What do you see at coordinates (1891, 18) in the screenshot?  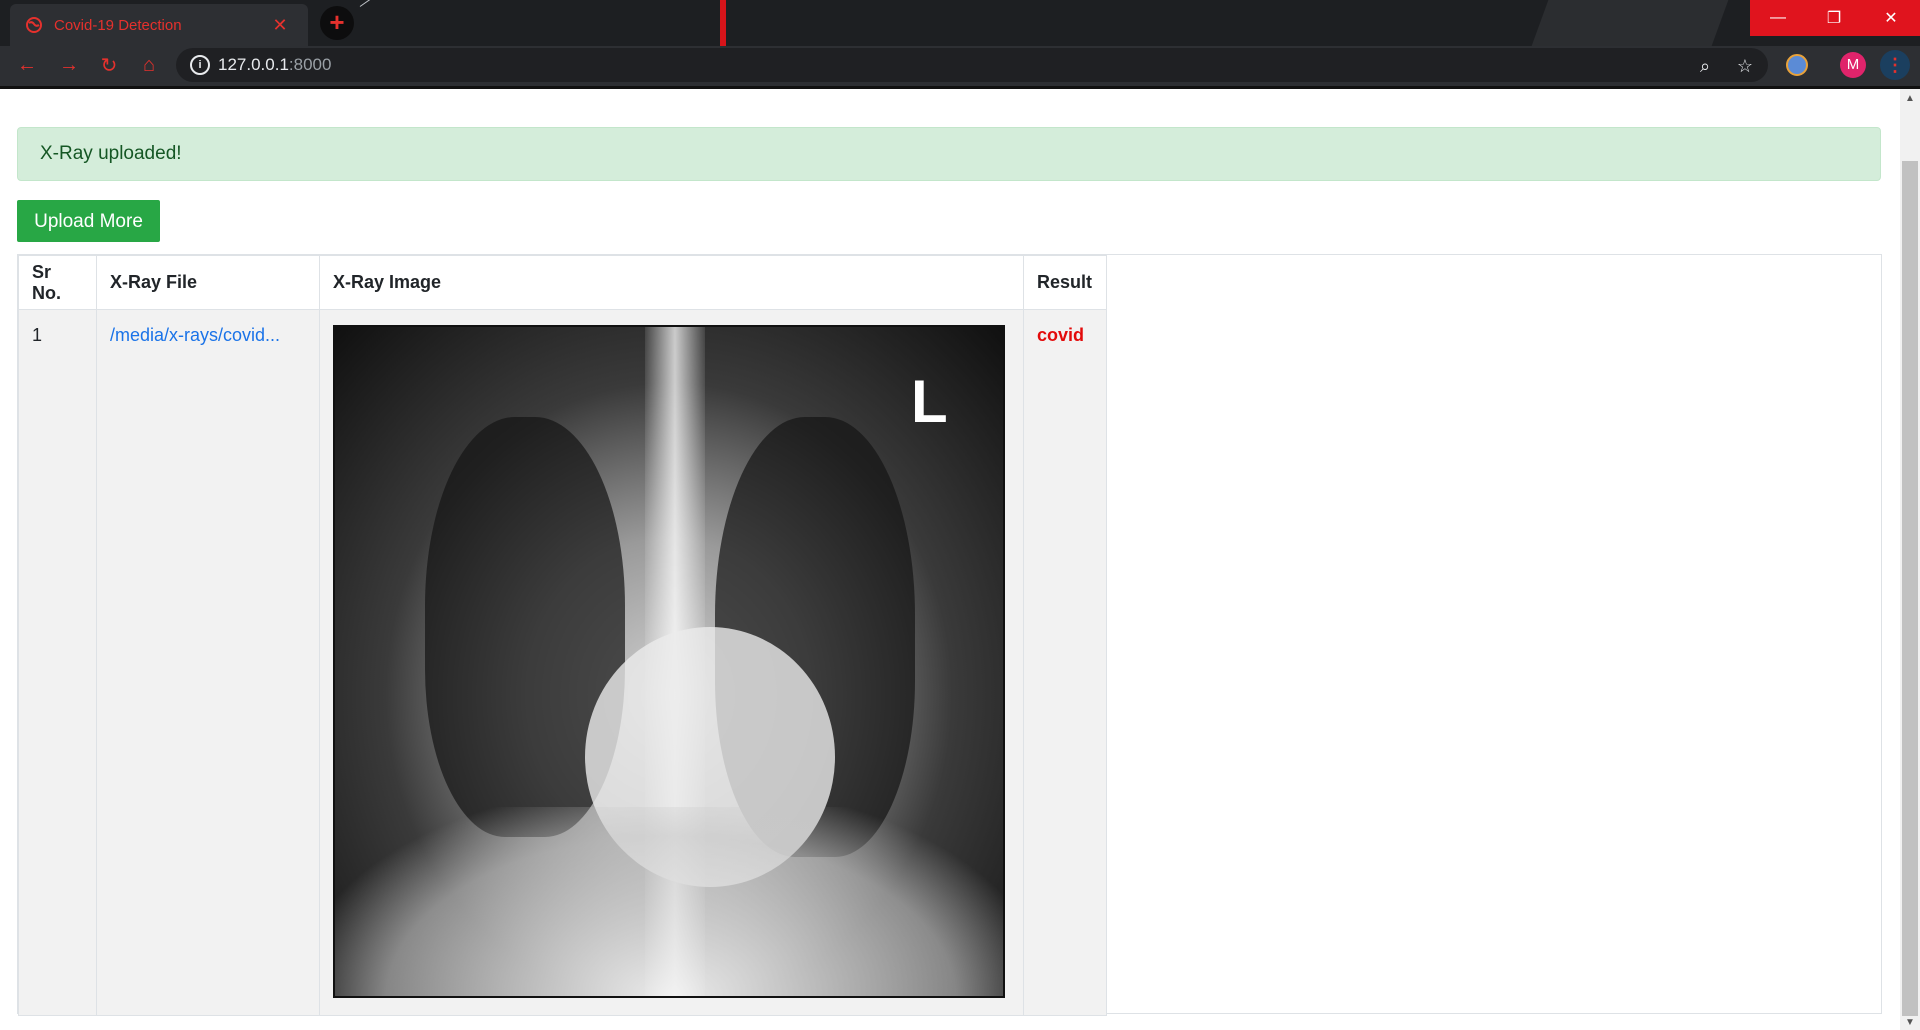 I see `close-window-button: ✕` at bounding box center [1891, 18].